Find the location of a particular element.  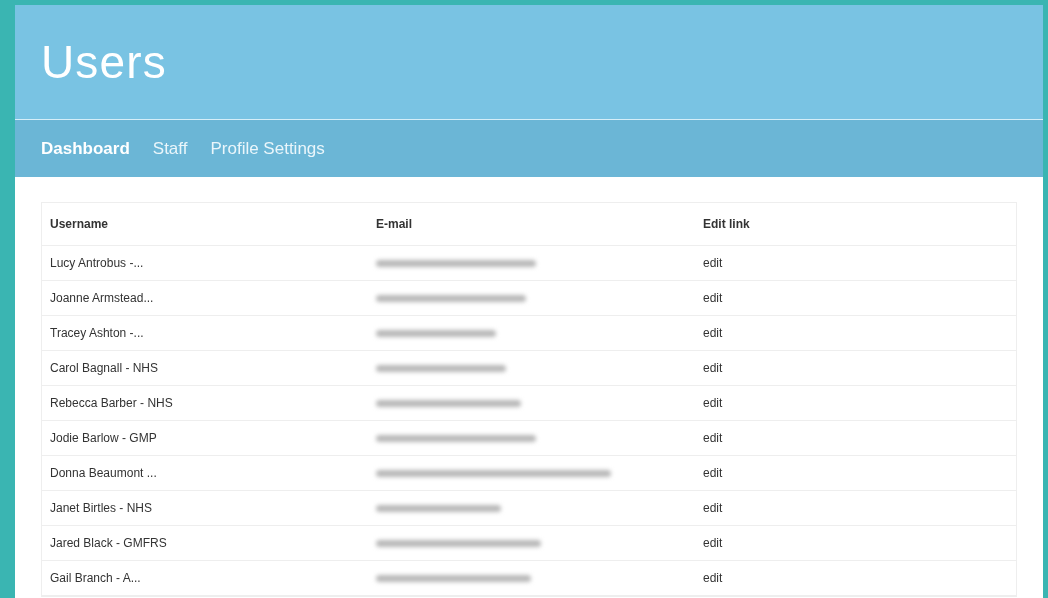

table-cell-text: Janet Birtles - NHS is located at coordinates (102, 508).